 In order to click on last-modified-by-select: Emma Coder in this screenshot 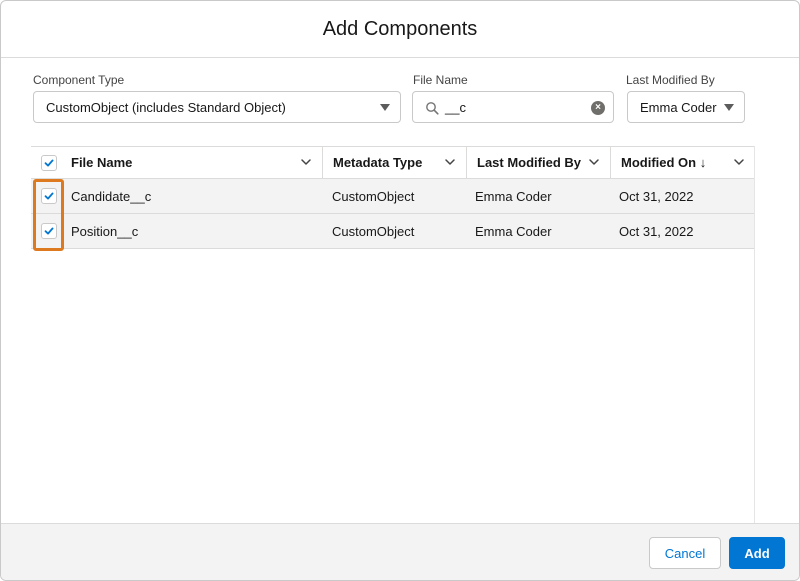, I will do `click(686, 107)`.